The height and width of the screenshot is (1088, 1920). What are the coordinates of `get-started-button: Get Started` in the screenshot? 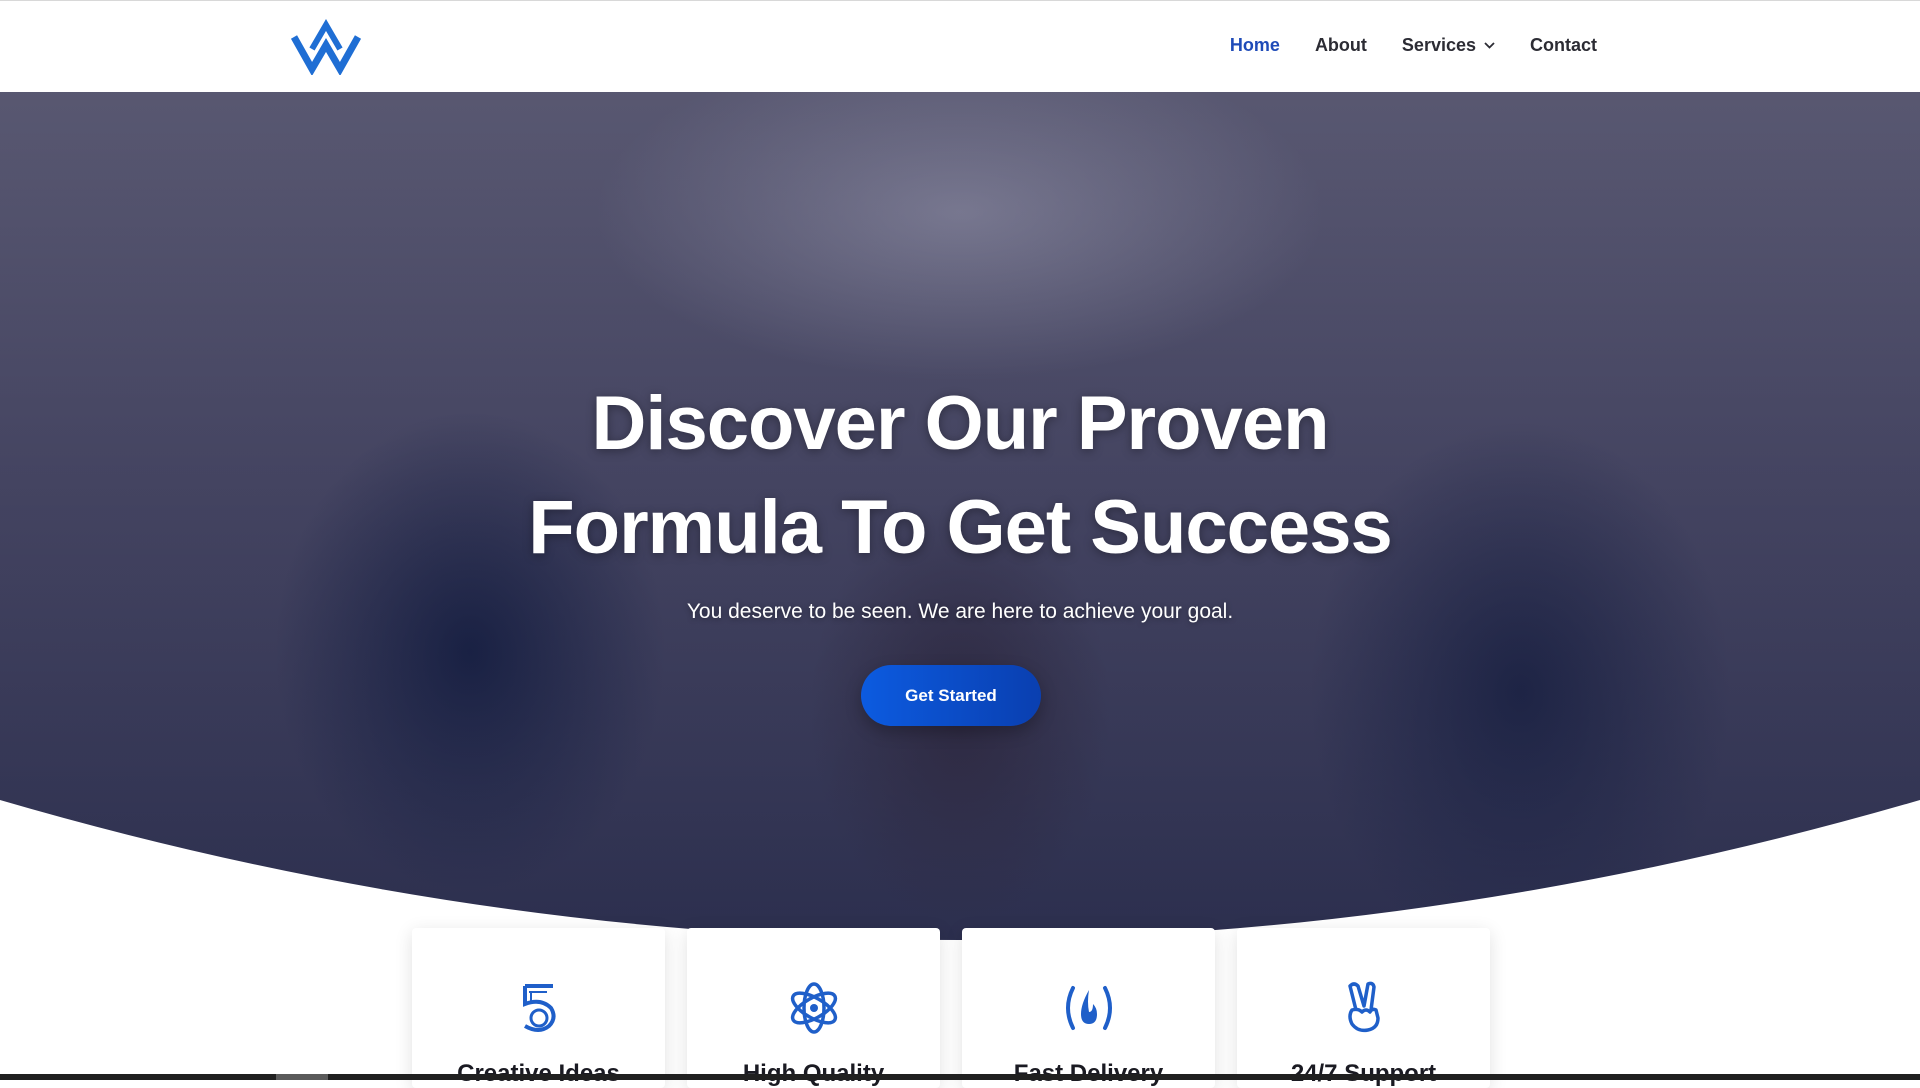 It's located at (951, 695).